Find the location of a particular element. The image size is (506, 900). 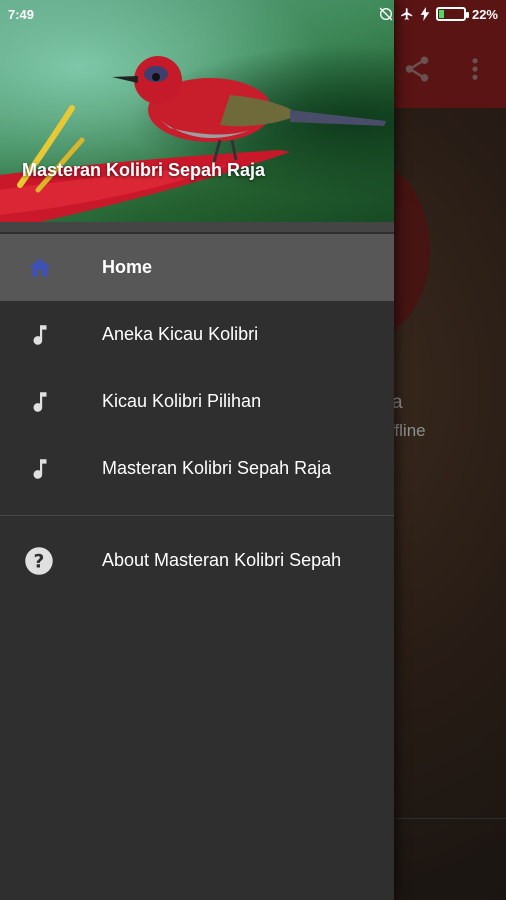

charging-bolt-icon is located at coordinates (425, 14).